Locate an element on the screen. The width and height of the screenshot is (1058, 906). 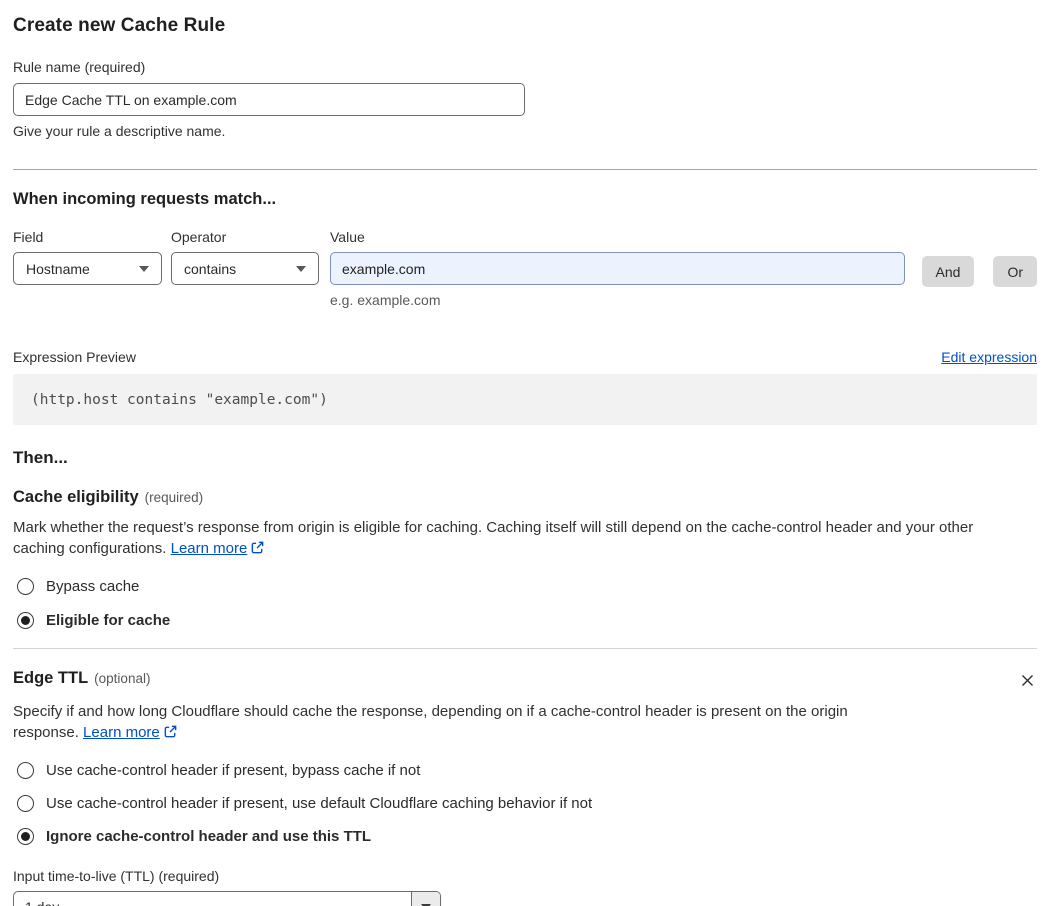
cache-learn-more-link: Learn more is located at coordinates (209, 548).